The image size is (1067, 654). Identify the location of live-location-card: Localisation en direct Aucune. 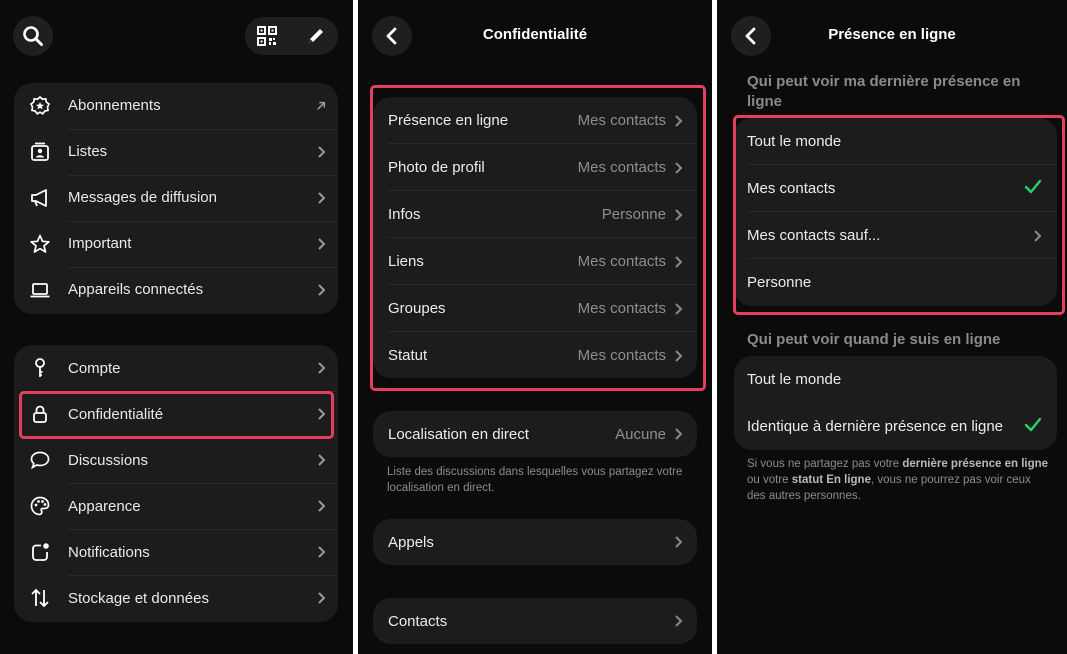
(535, 434).